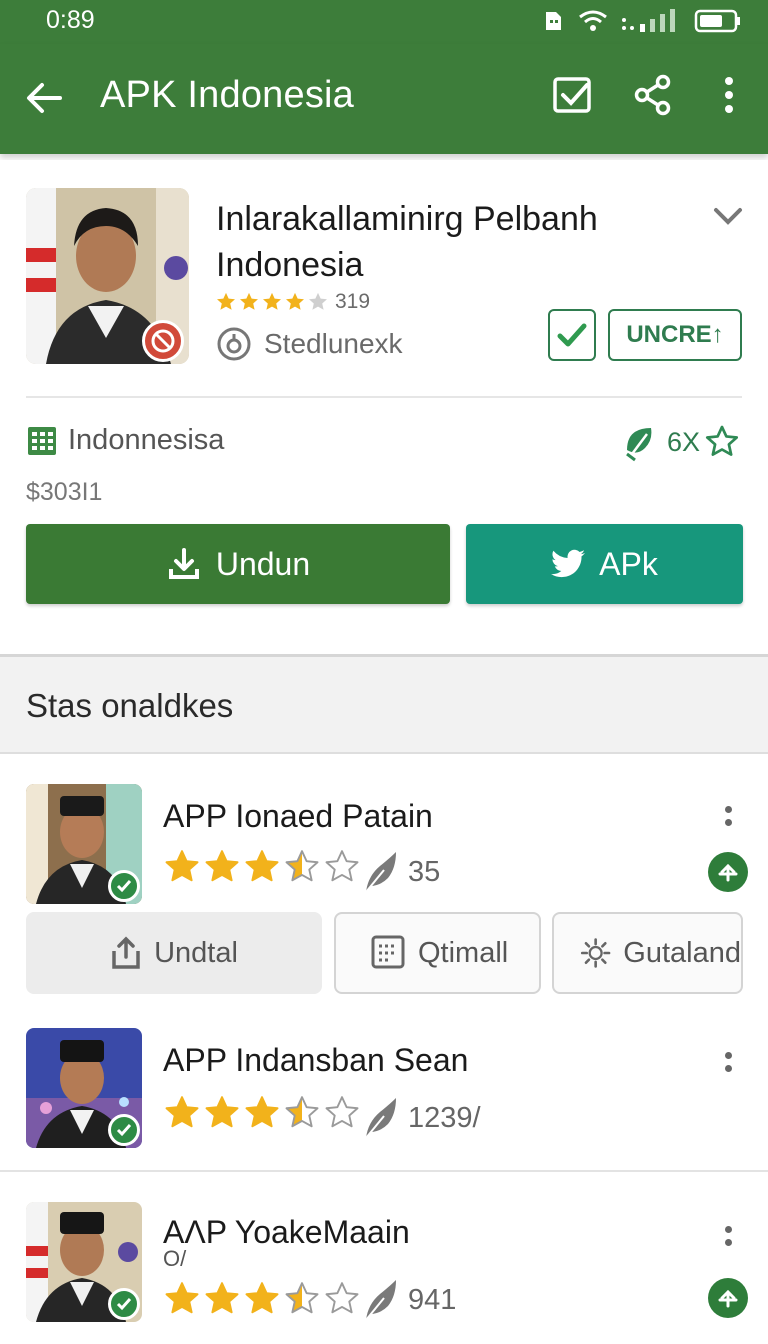 The height and width of the screenshot is (1344, 768). I want to click on item-title: AɅP YoakeMaain, so click(286, 1232).